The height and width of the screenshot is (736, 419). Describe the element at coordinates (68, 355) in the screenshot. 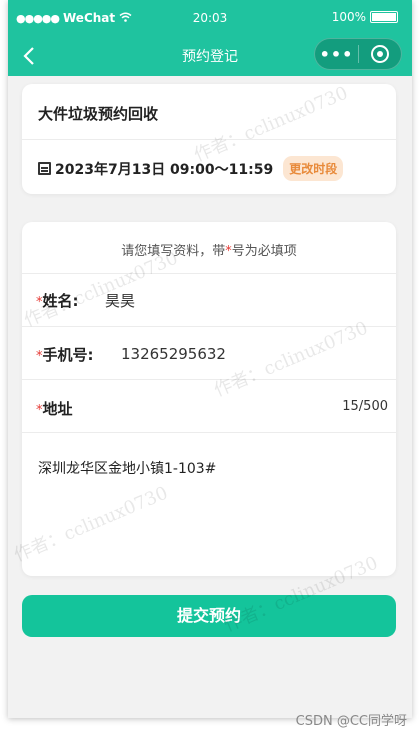

I see `phone-label-text: 手机号:` at that location.